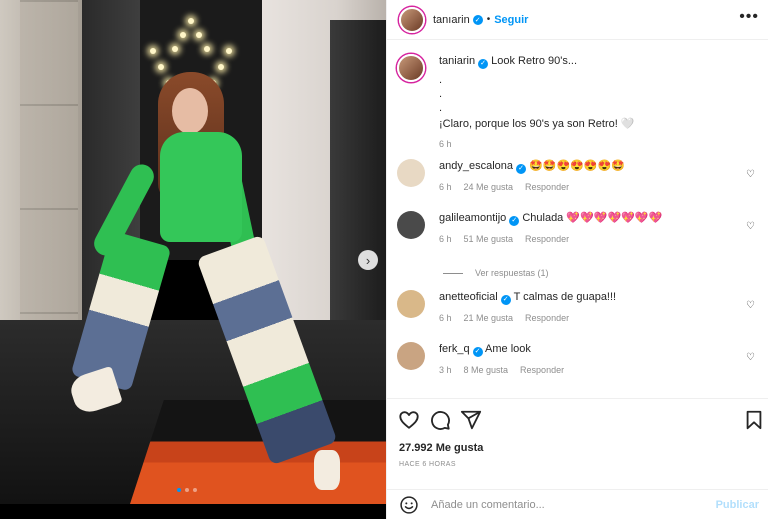 This screenshot has width=768, height=519. Describe the element at coordinates (468, 297) in the screenshot. I see `comment-username: anetteoficial` at that location.